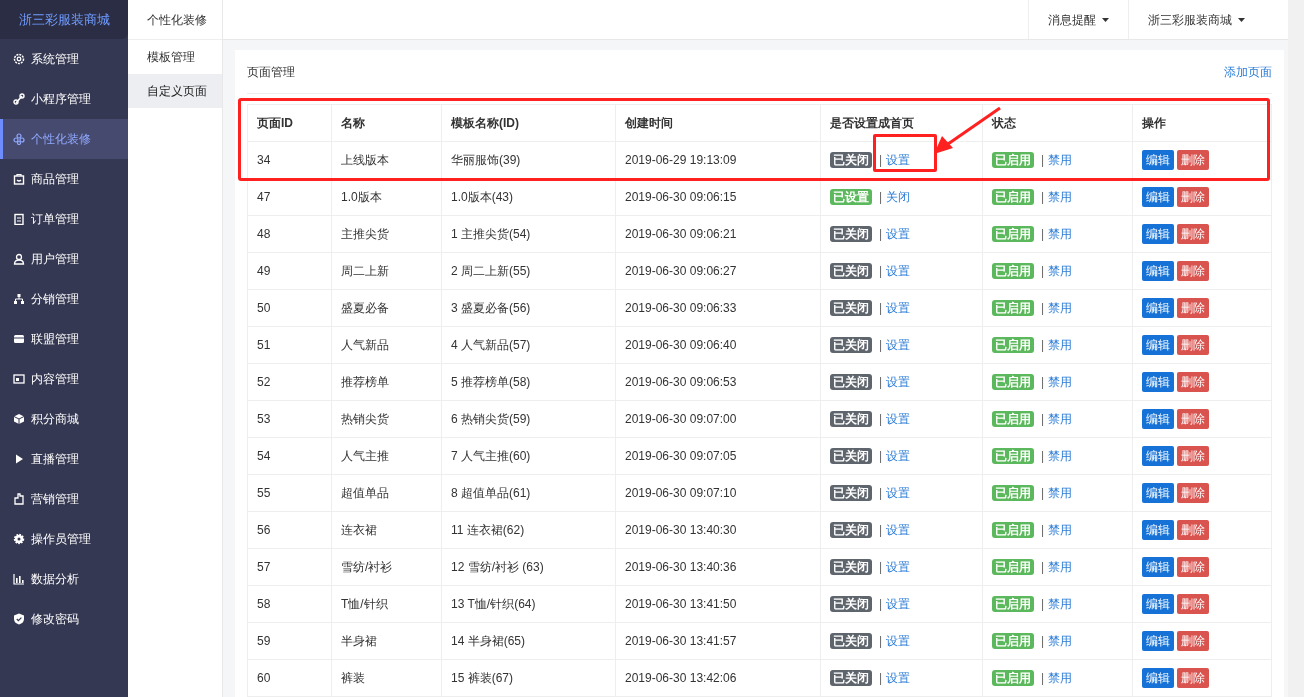  Describe the element at coordinates (64, 139) in the screenshot. I see `sidebar-item: 个性化装修` at that location.